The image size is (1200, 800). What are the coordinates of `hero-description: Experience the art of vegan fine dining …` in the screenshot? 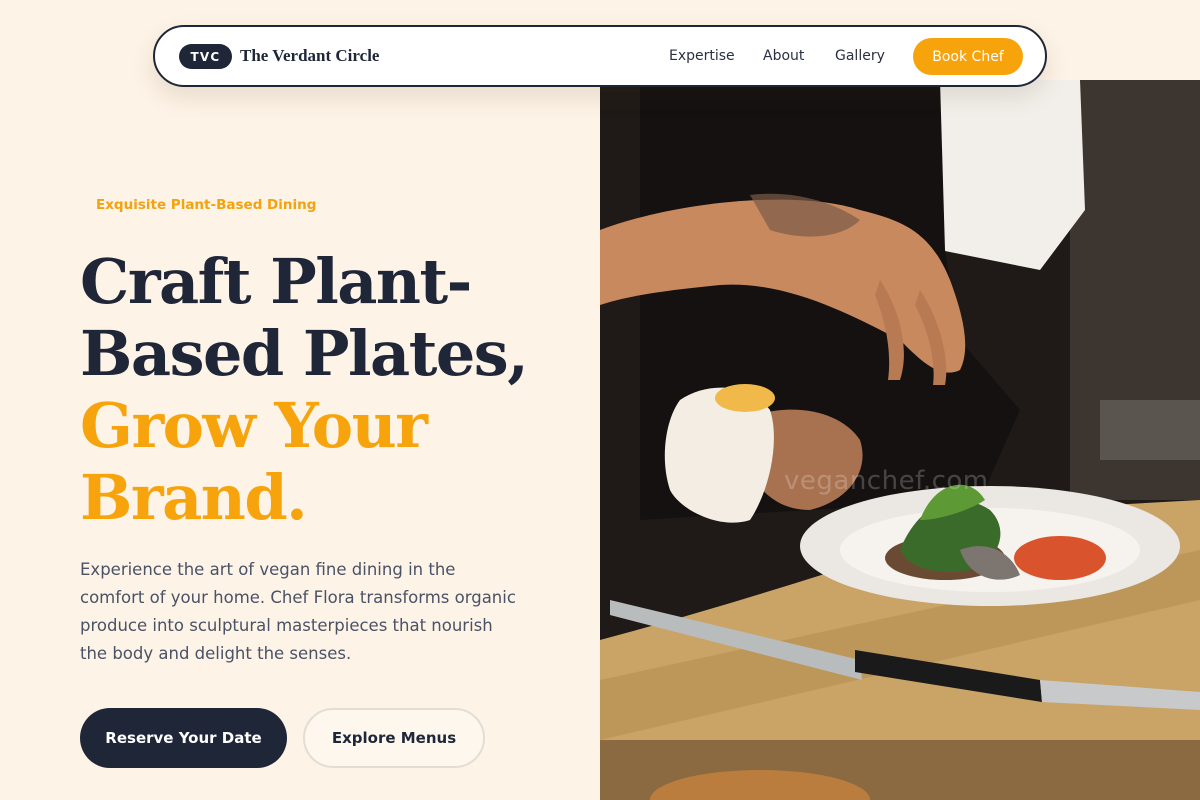 It's located at (298, 611).